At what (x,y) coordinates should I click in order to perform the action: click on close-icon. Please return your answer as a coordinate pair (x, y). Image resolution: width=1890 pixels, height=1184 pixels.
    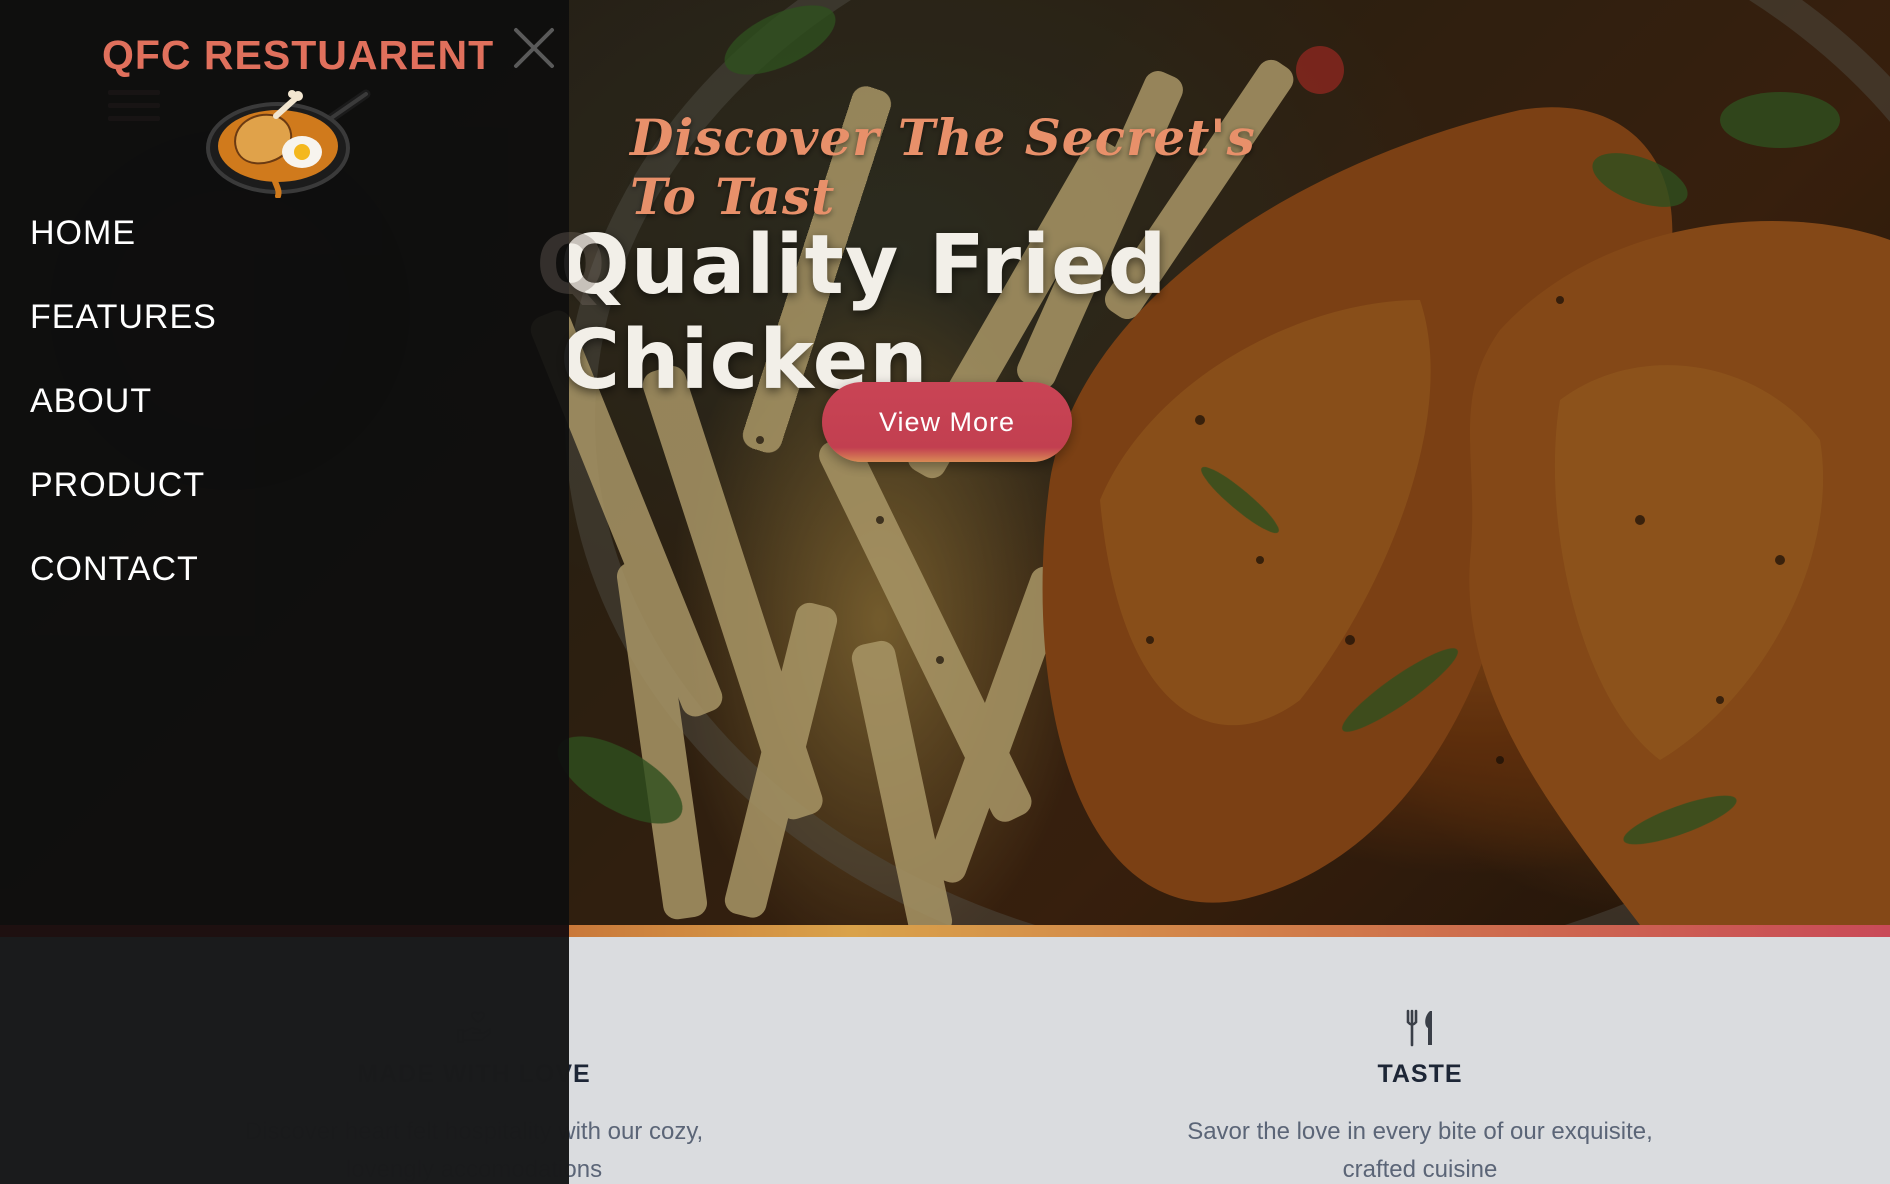
    Looking at the image, I should click on (534, 48).